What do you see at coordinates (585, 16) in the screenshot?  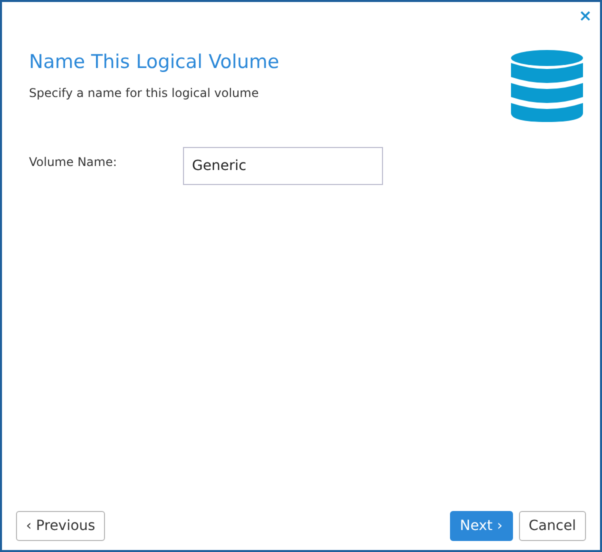 I see `close-button: ×` at bounding box center [585, 16].